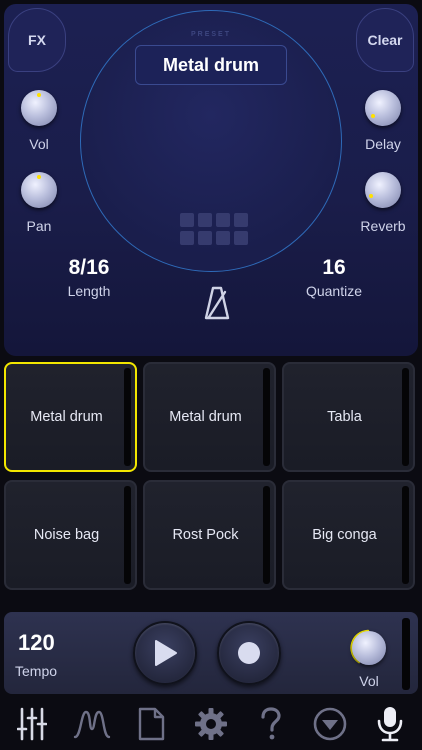 The height and width of the screenshot is (750, 422). Describe the element at coordinates (205, 535) in the screenshot. I see `pad-label: Rost Pock` at that location.